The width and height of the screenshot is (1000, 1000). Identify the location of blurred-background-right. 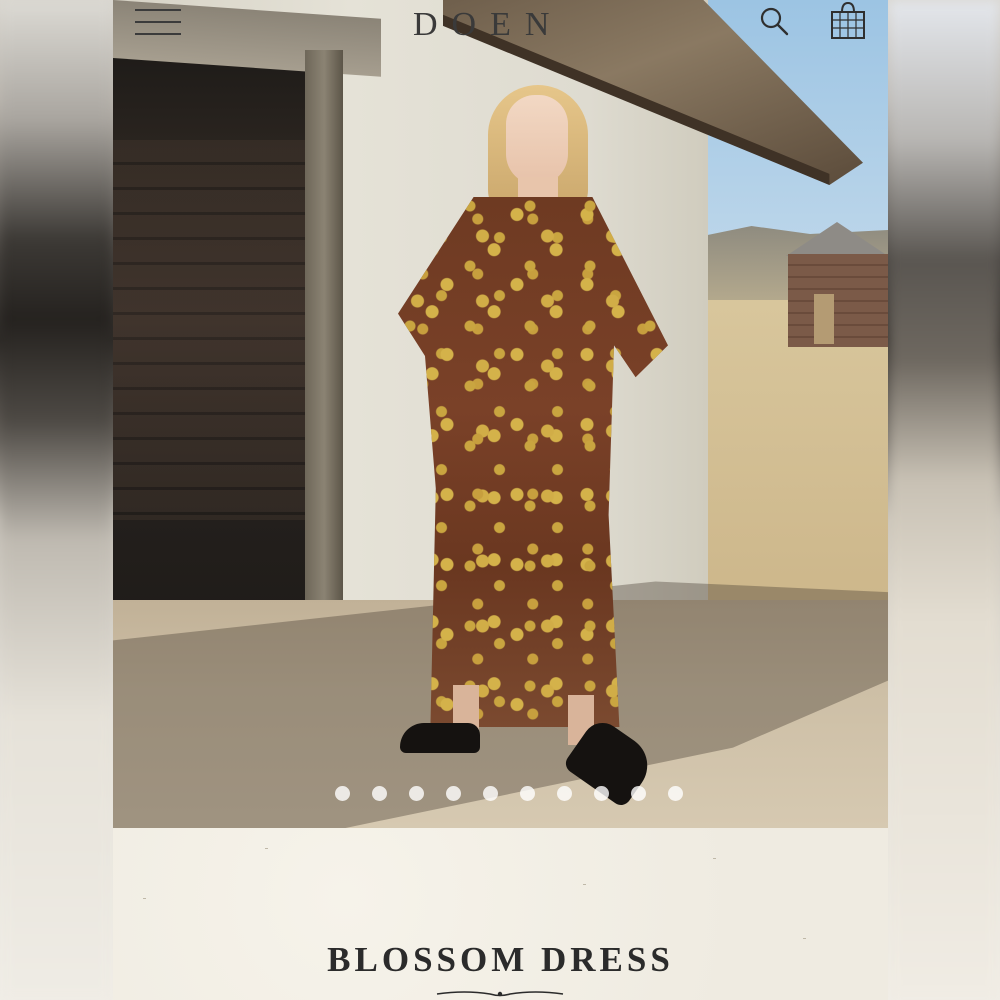
(944, 500).